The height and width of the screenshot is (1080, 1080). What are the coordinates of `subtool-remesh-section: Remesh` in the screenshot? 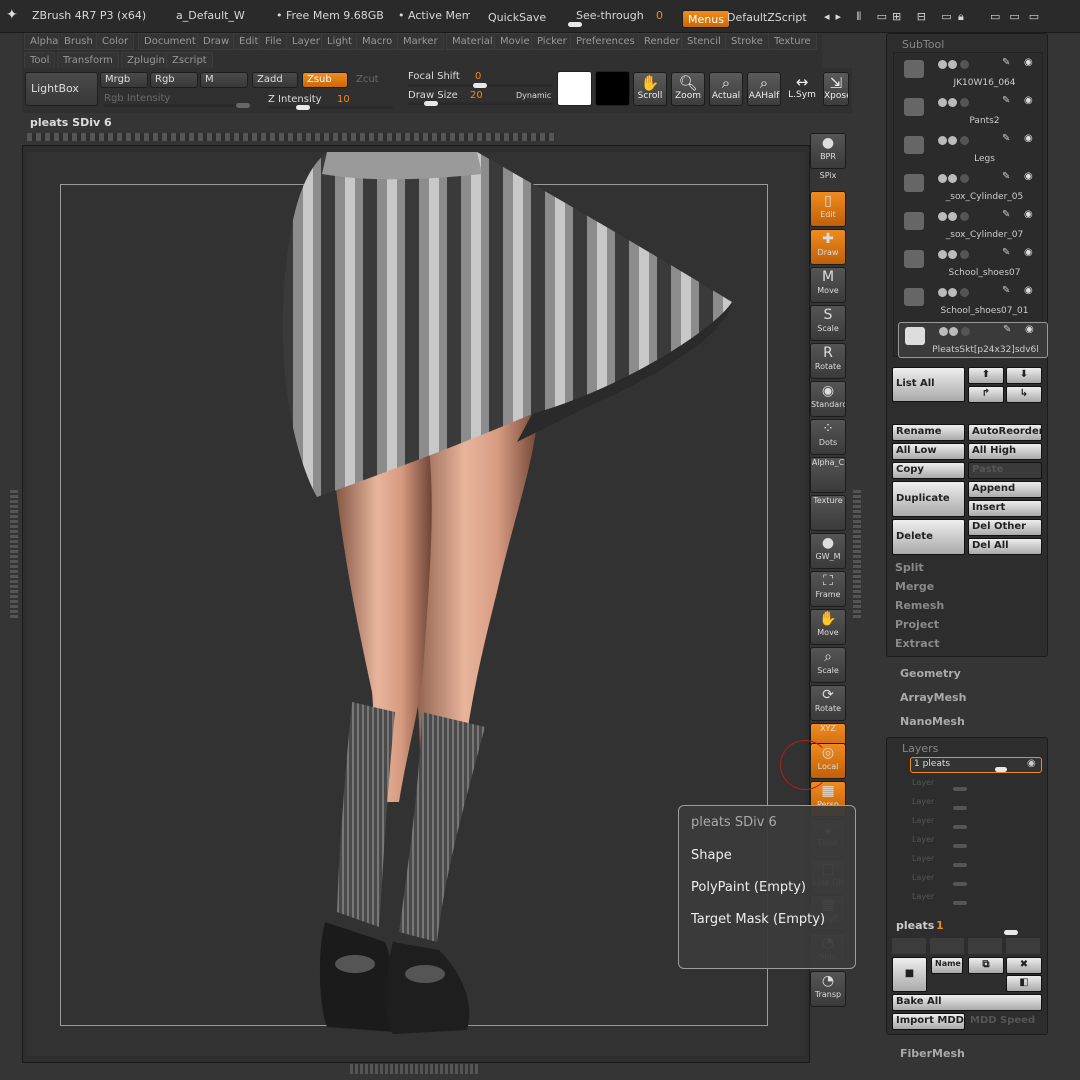 It's located at (919, 605).